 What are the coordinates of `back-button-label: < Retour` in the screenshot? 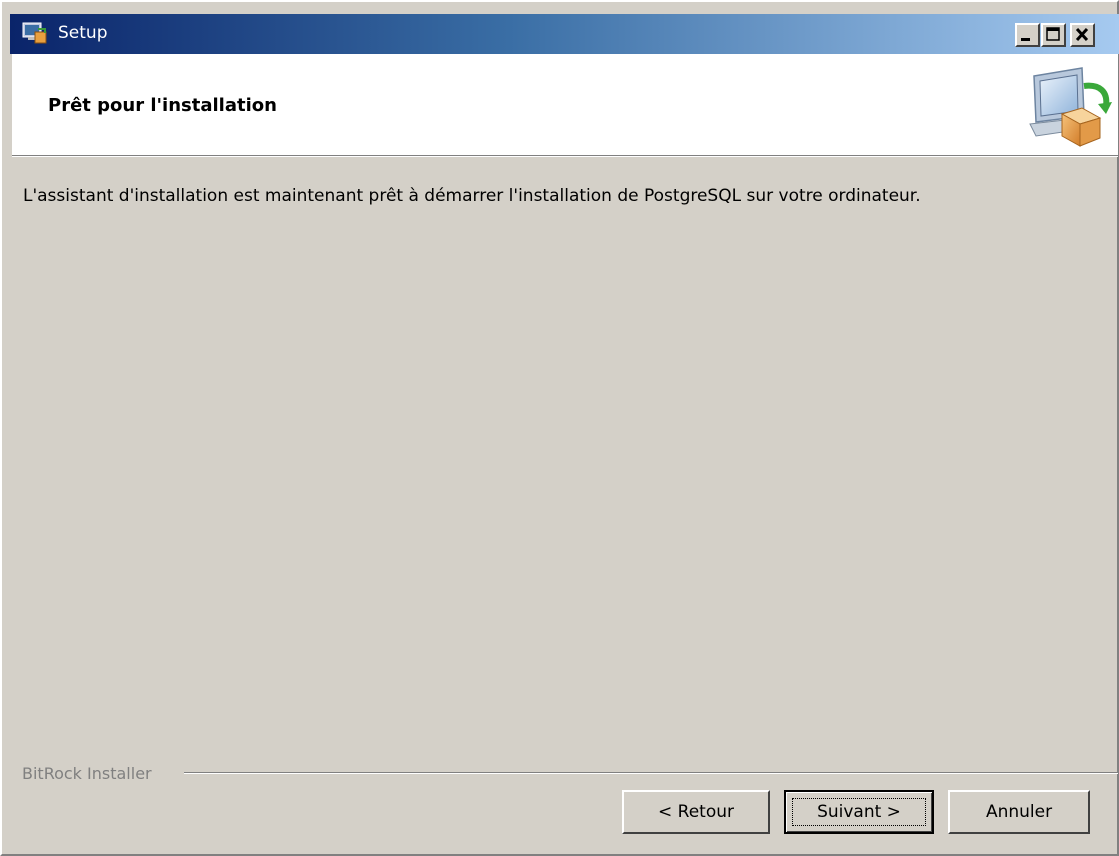 It's located at (696, 812).